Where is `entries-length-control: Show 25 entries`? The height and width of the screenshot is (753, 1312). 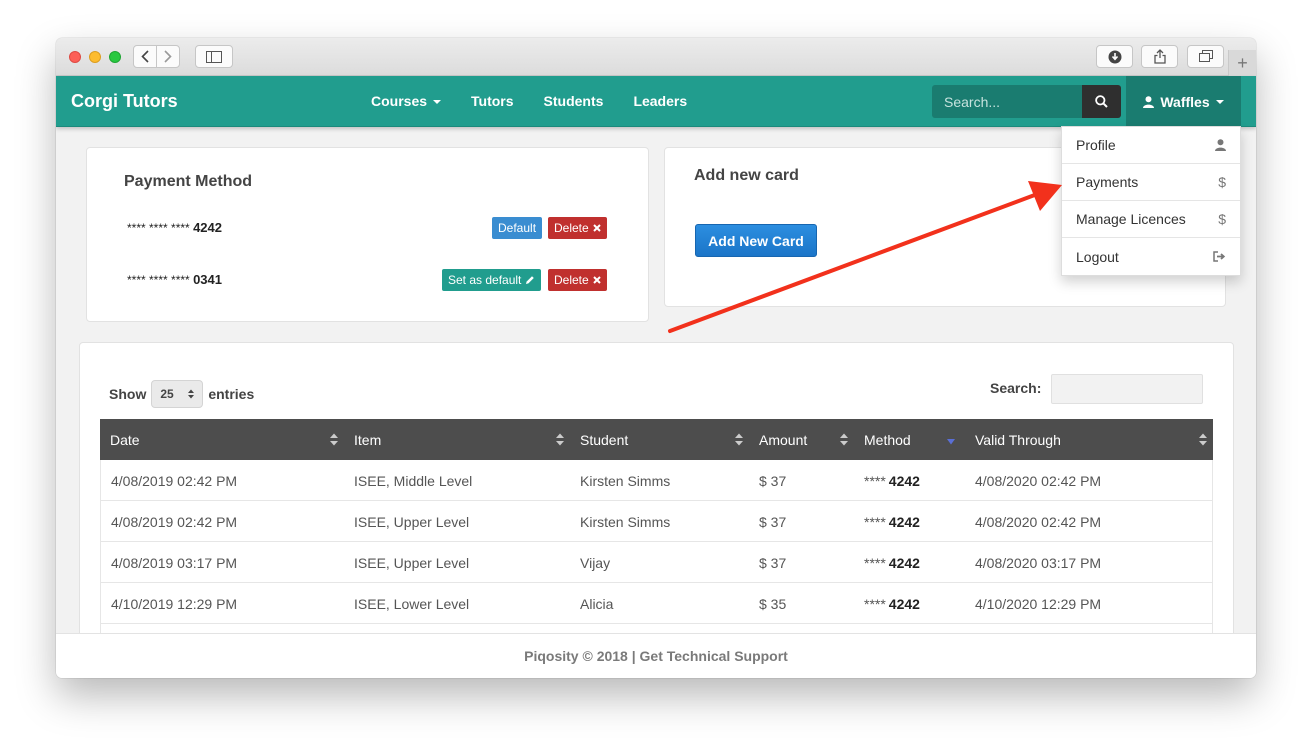 entries-length-control: Show 25 entries is located at coordinates (181, 394).